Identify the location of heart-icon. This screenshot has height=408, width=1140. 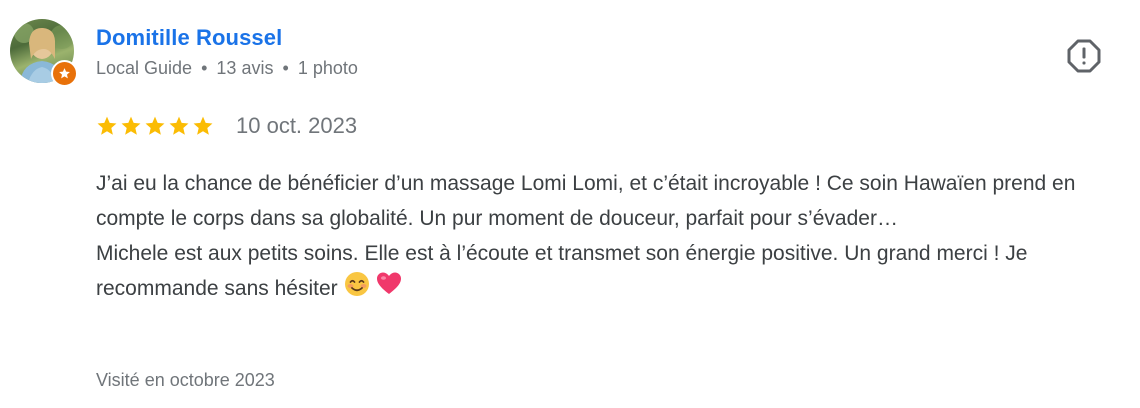
(389, 289).